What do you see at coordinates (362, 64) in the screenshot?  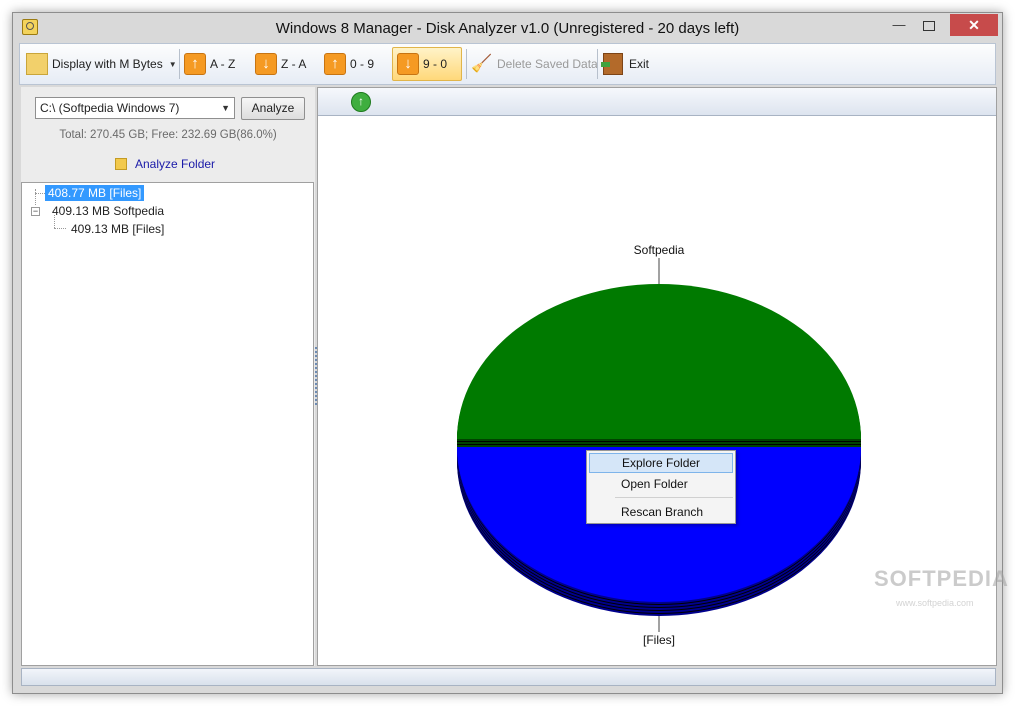 I see `sort-09-label: 0 - 9` at bounding box center [362, 64].